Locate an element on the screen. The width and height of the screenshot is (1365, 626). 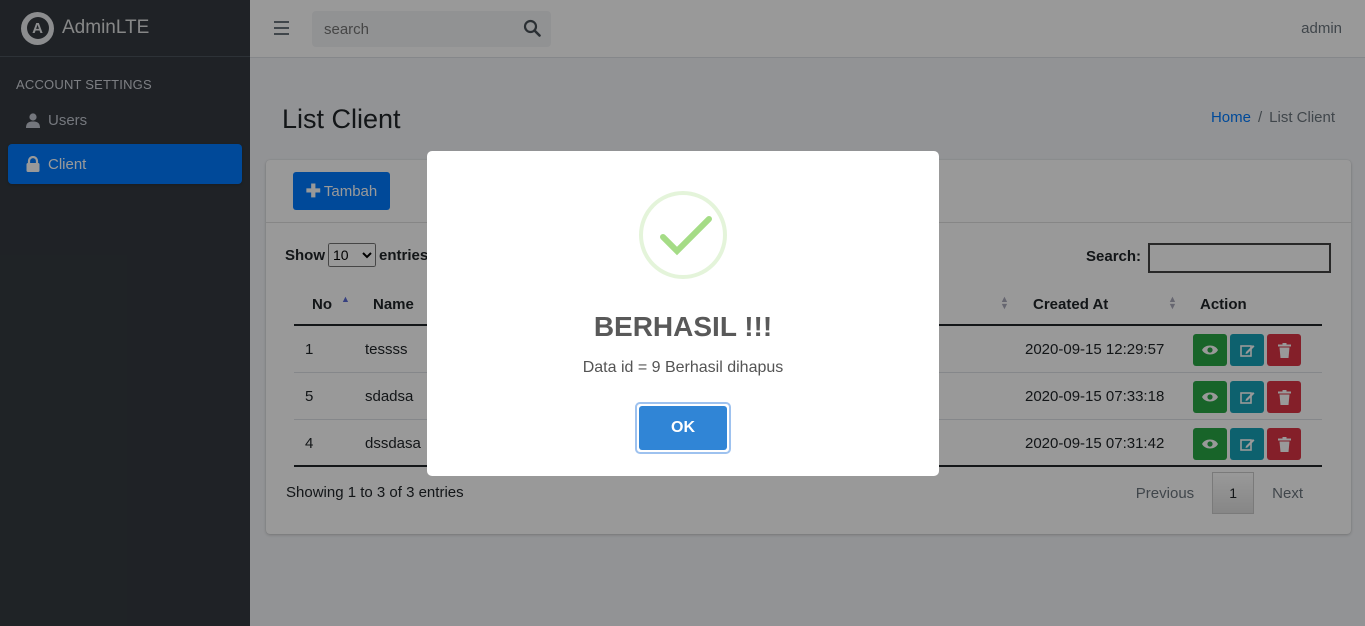
dialog-title: BERHASIL !!! is located at coordinates (683, 326).